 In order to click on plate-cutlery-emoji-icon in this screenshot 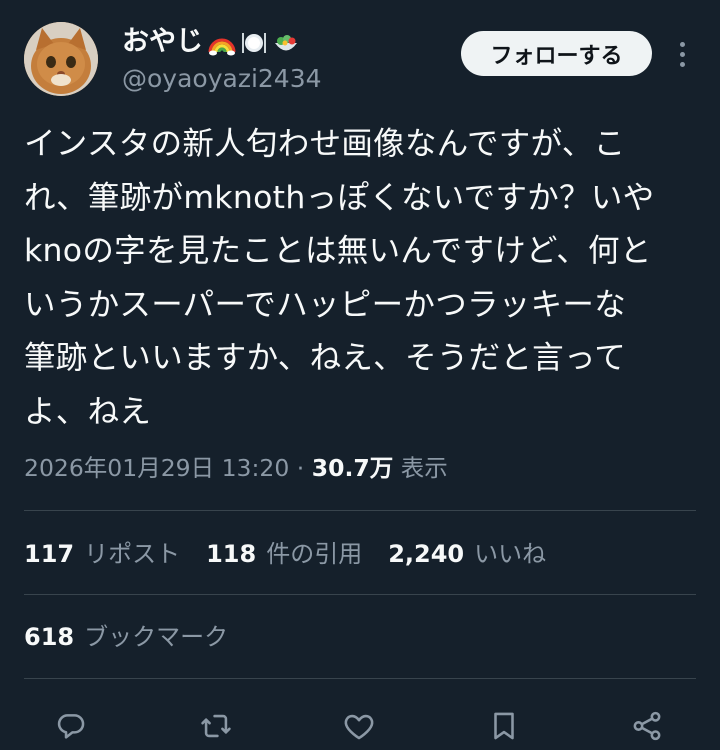, I will do `click(254, 42)`.